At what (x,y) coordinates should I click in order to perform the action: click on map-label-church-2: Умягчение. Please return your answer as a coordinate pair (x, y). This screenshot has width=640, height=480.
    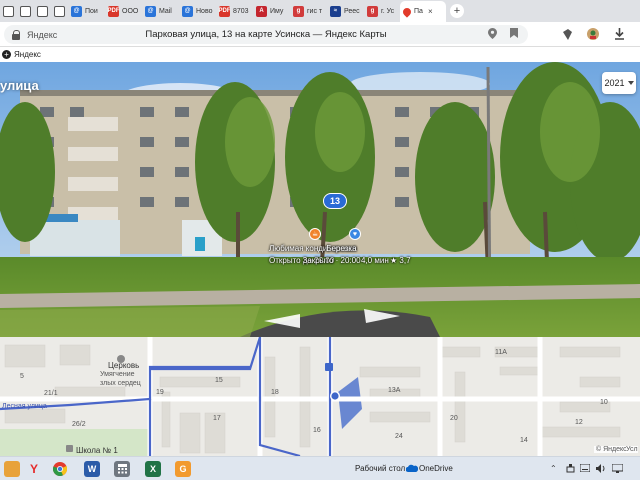
    Looking at the image, I should click on (117, 374).